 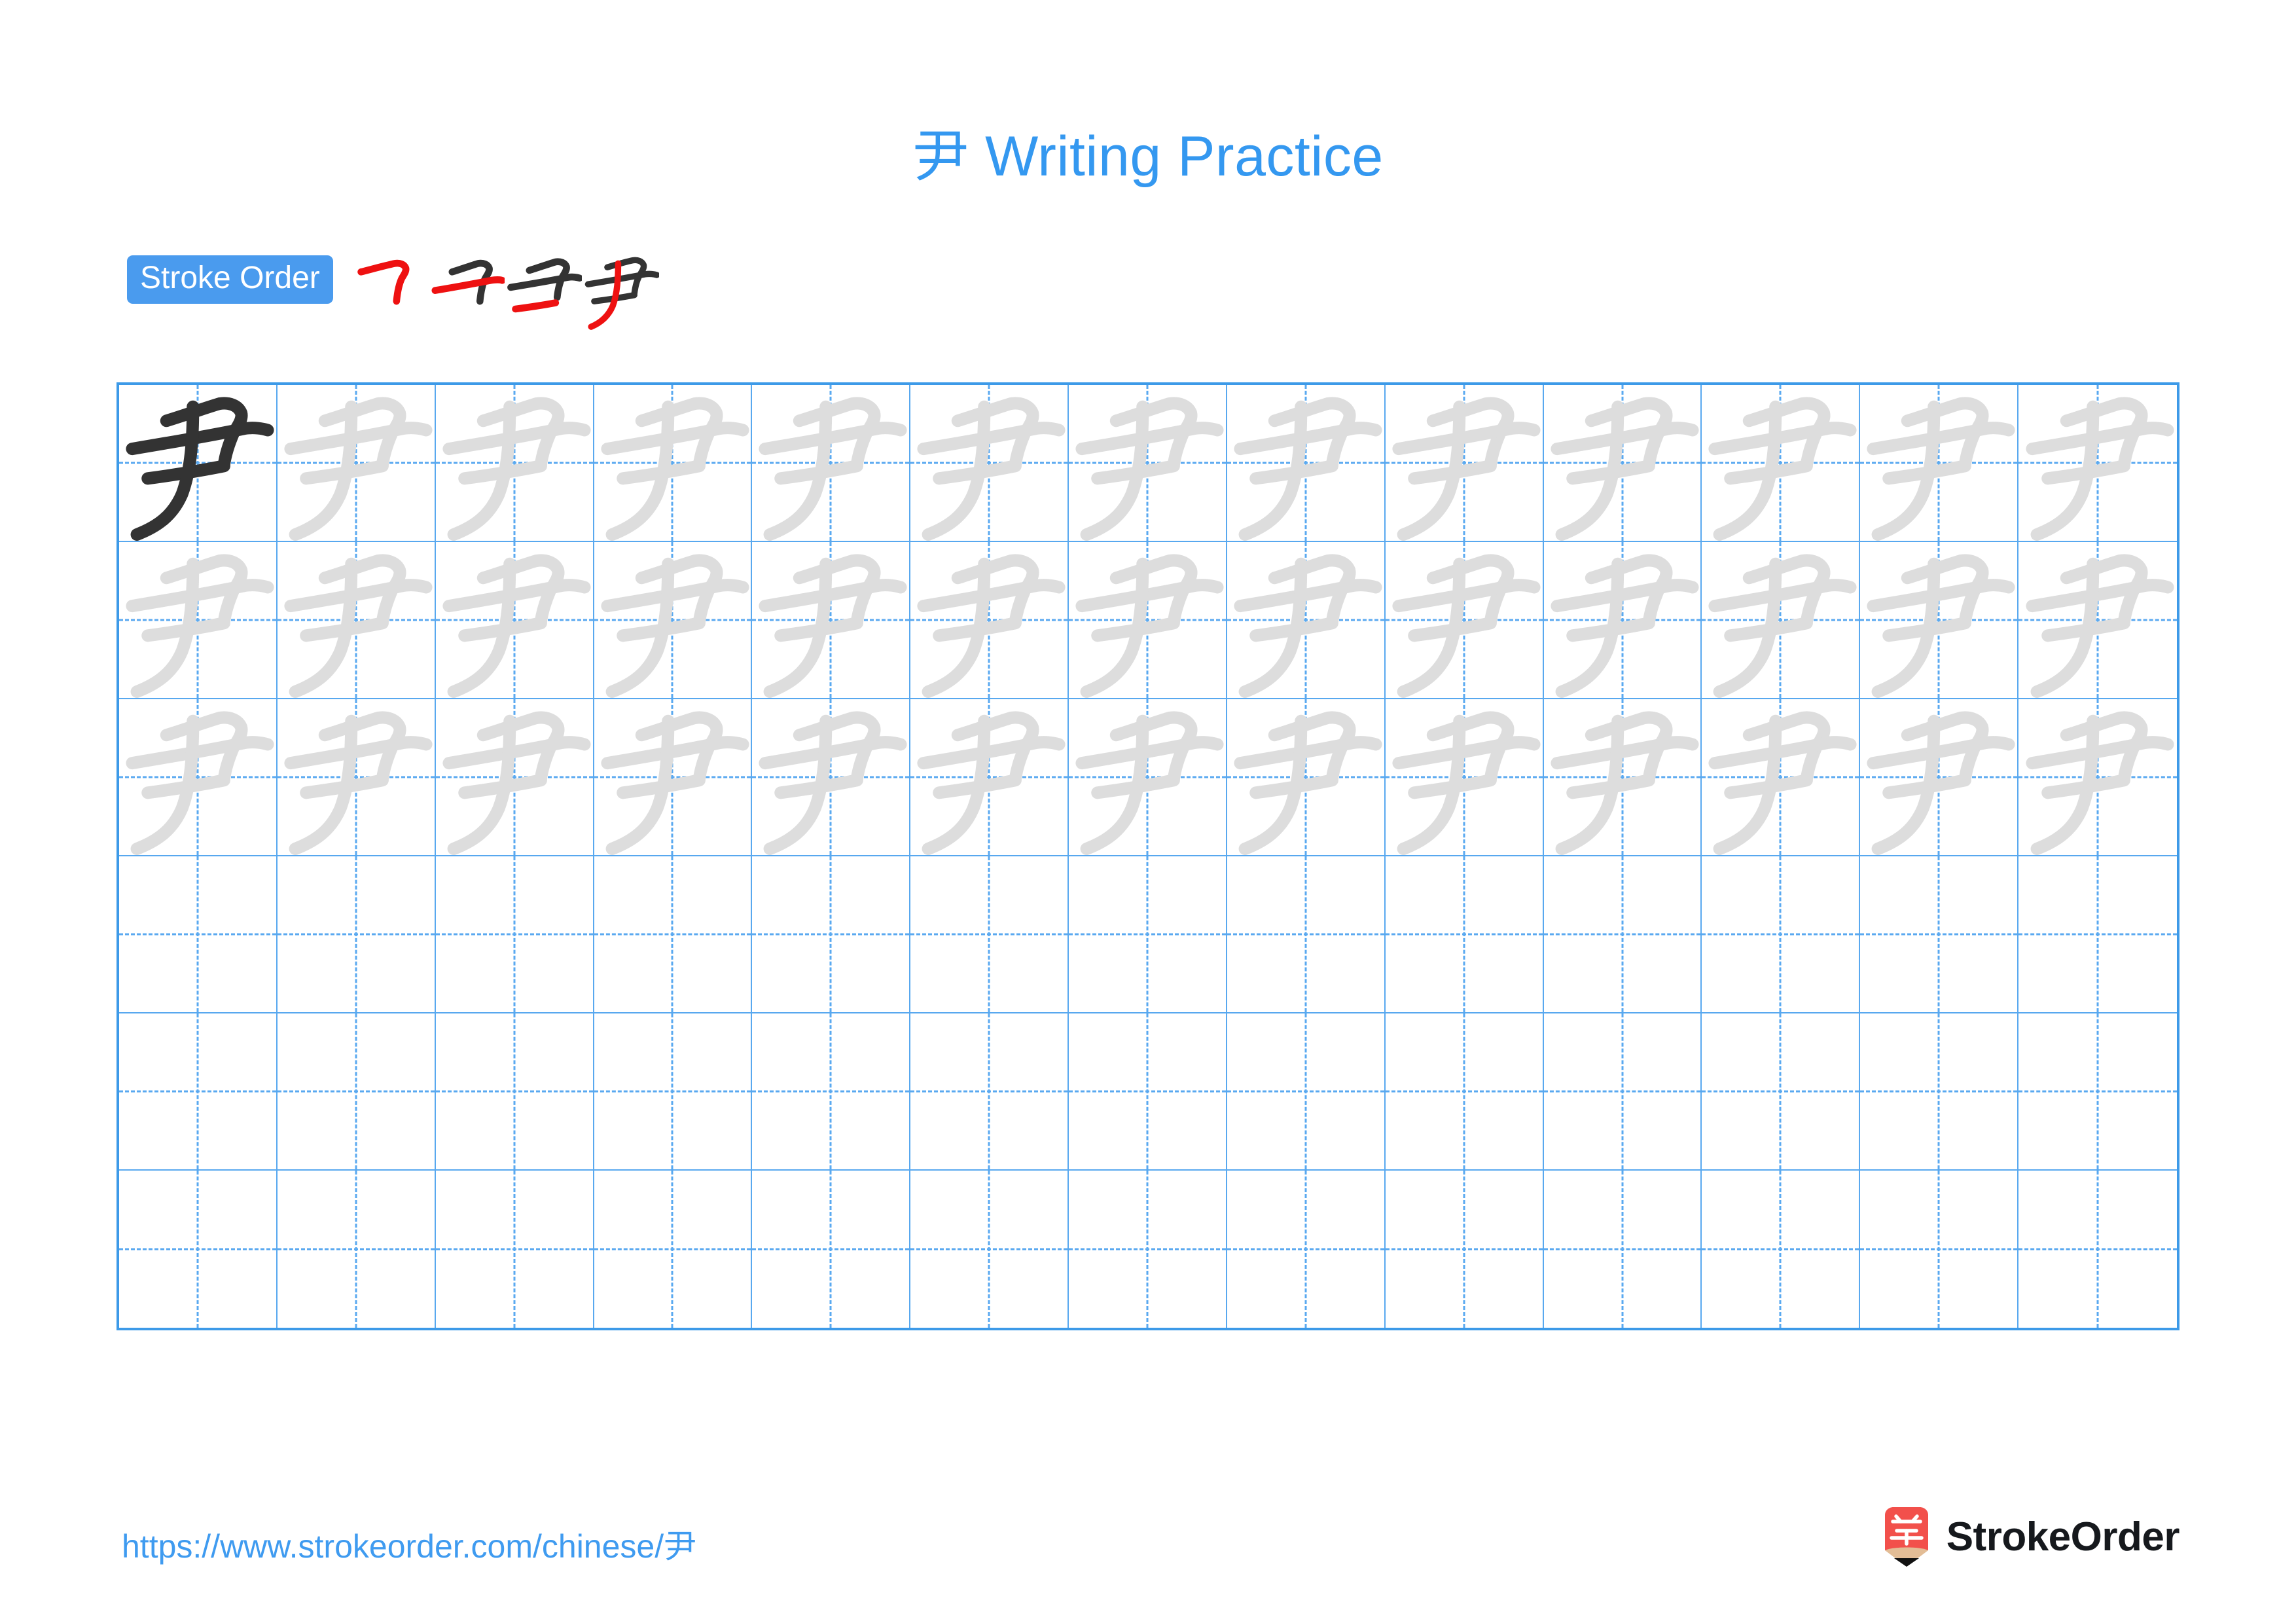 I want to click on grid-cell-r3-c8, so click(x=1306, y=777).